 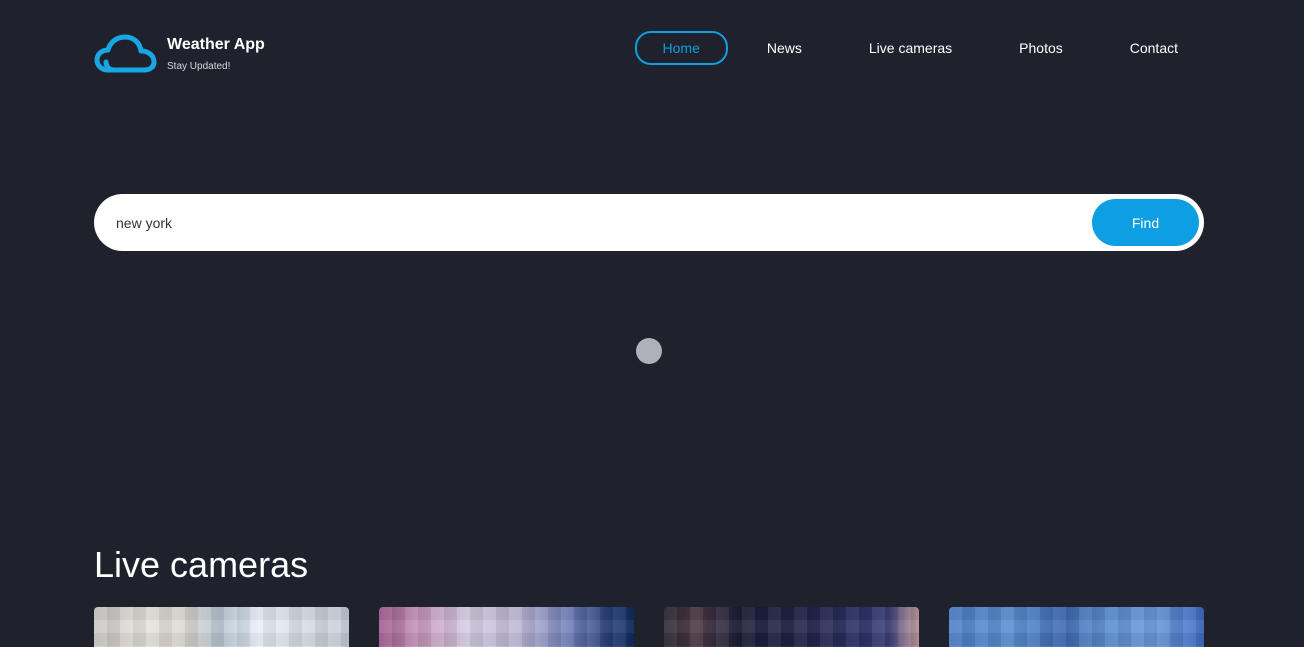 I want to click on loading-indicator, so click(x=649, y=351).